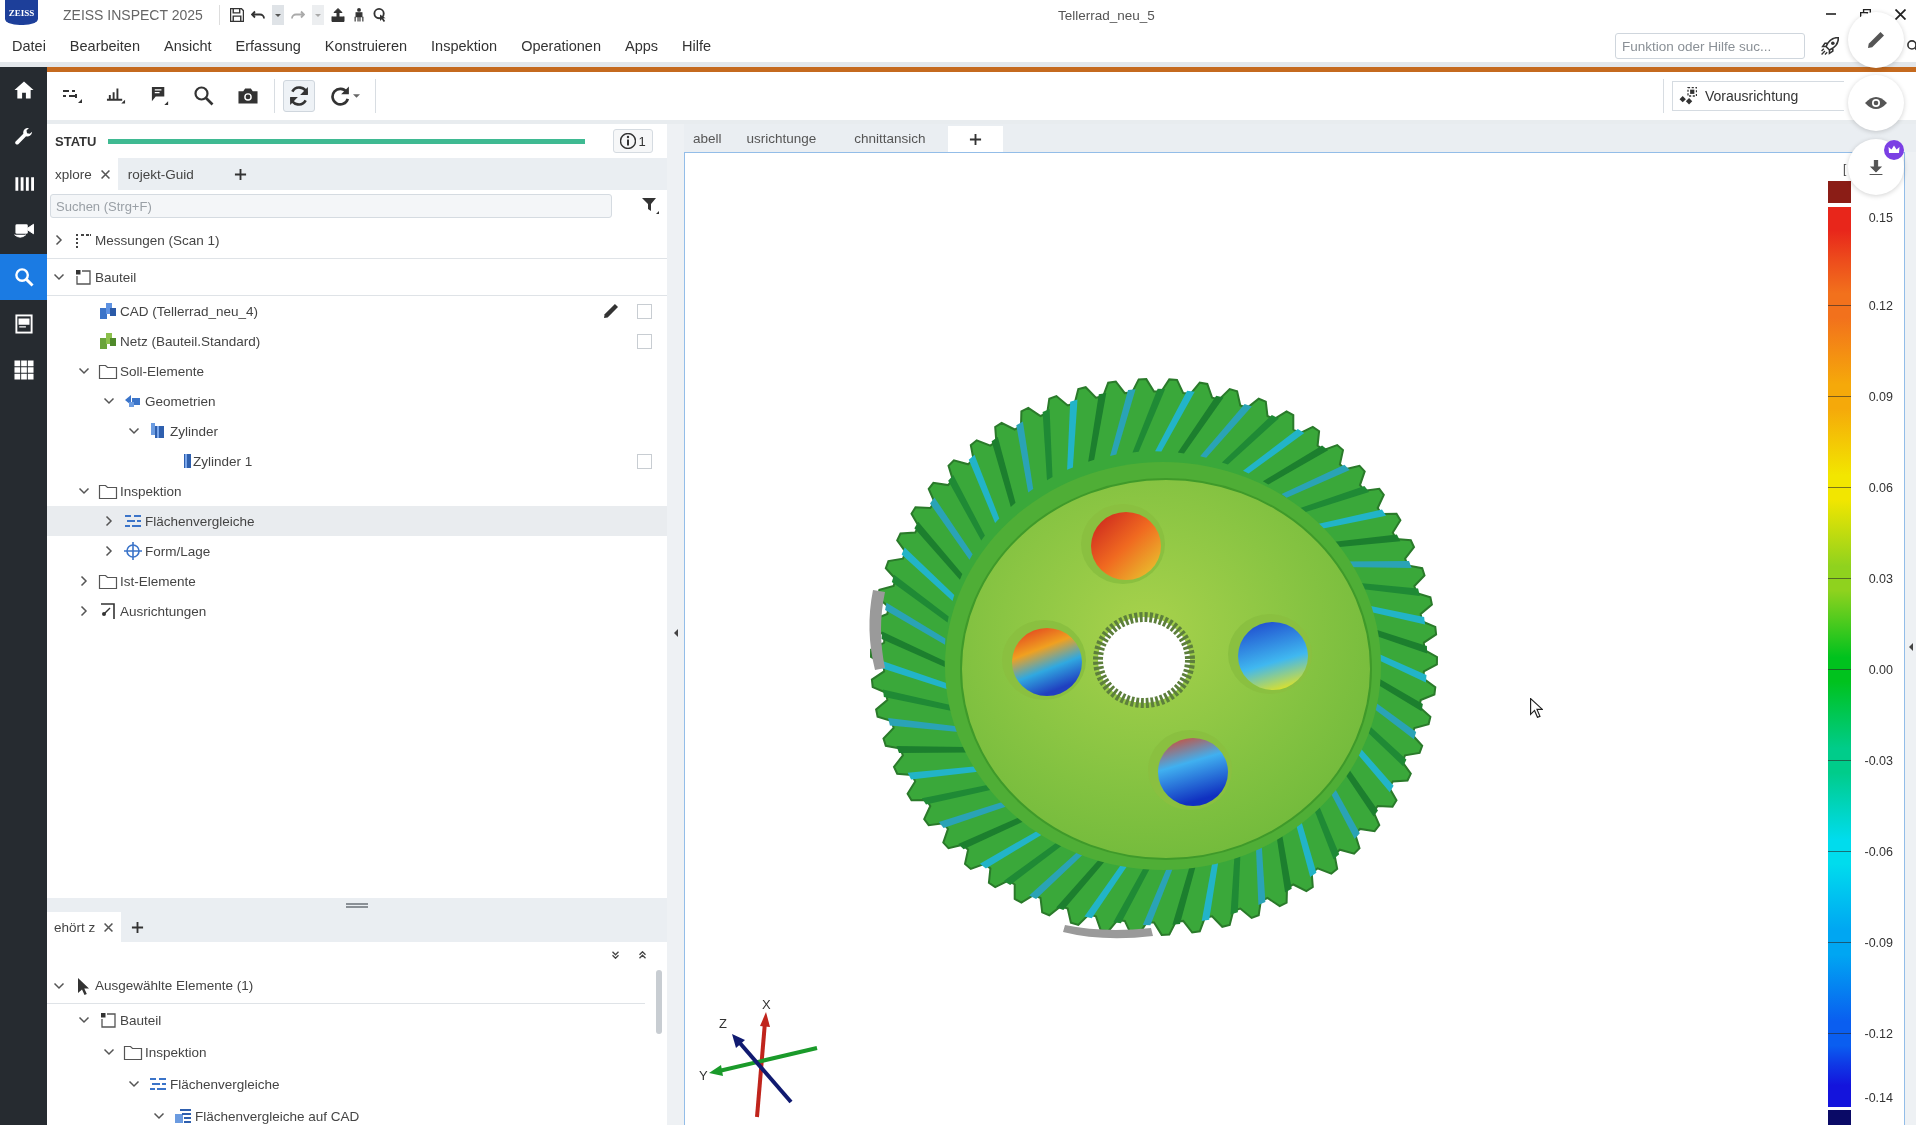 The width and height of the screenshot is (1916, 1125). What do you see at coordinates (190, 341) in the screenshot?
I see `tree-label: Netz (Bauteil.Standard)` at bounding box center [190, 341].